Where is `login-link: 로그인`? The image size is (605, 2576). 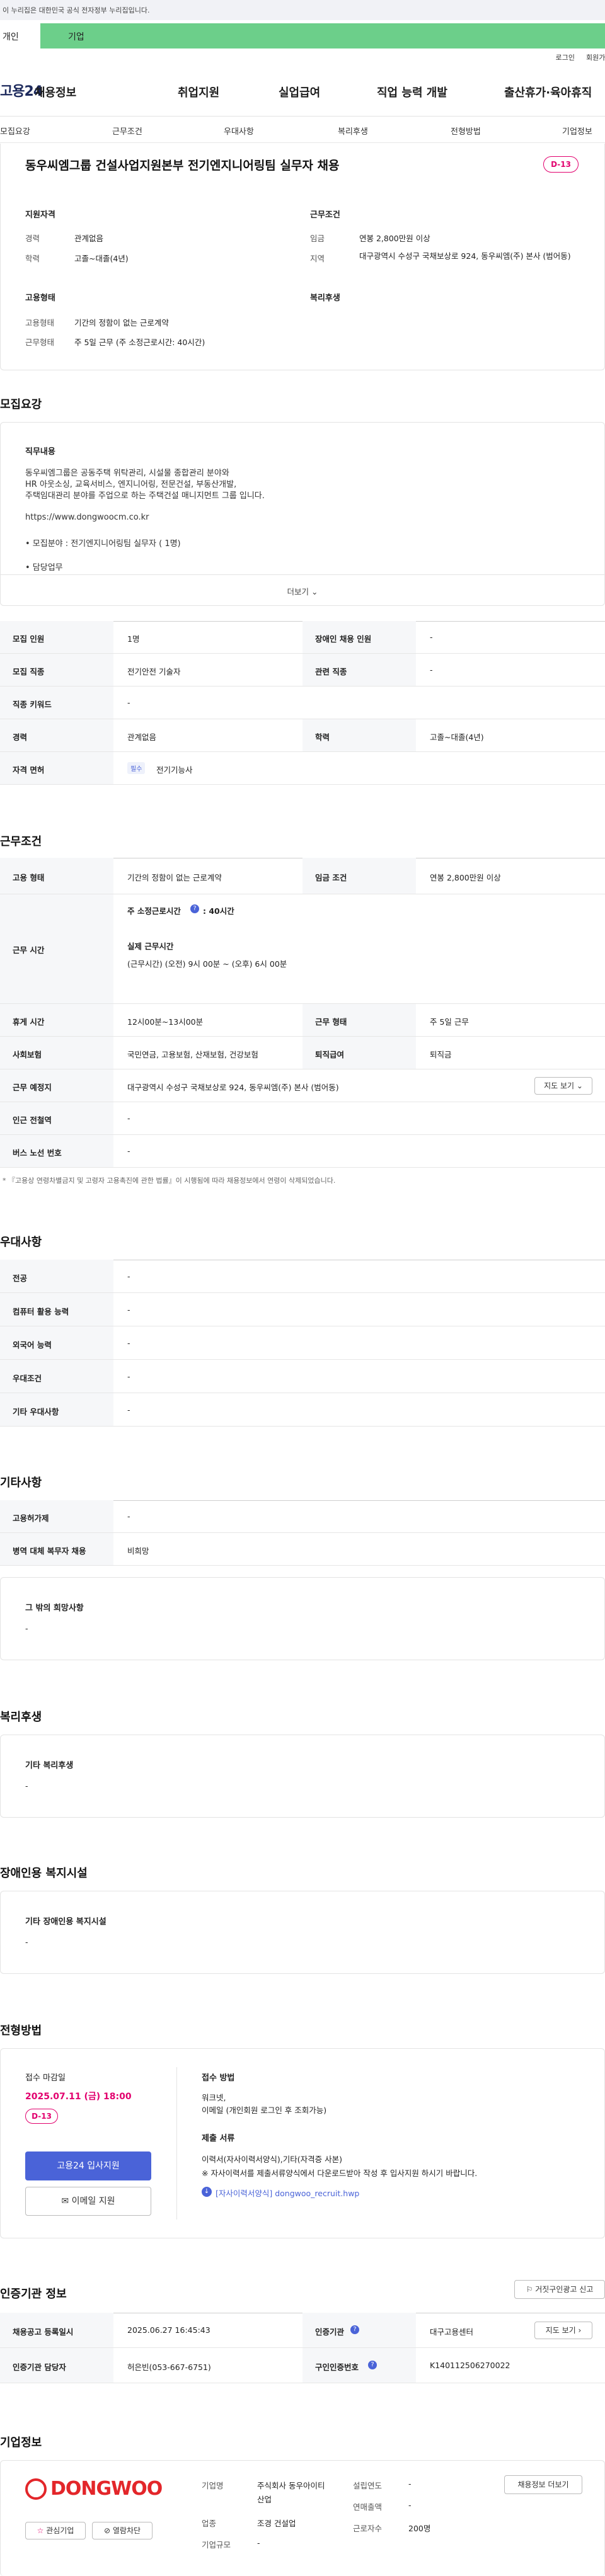 login-link: 로그인 is located at coordinates (565, 57).